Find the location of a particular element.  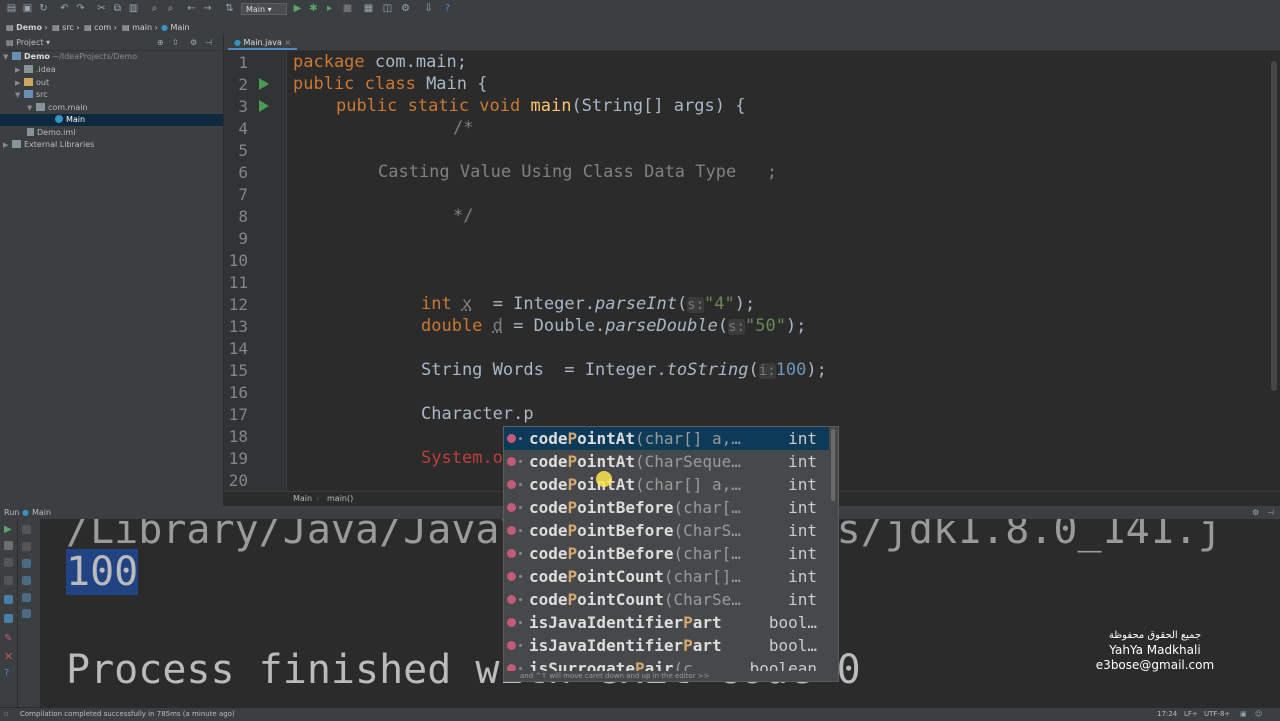

status-toggle-icon: ▫ is located at coordinates (6, 714).